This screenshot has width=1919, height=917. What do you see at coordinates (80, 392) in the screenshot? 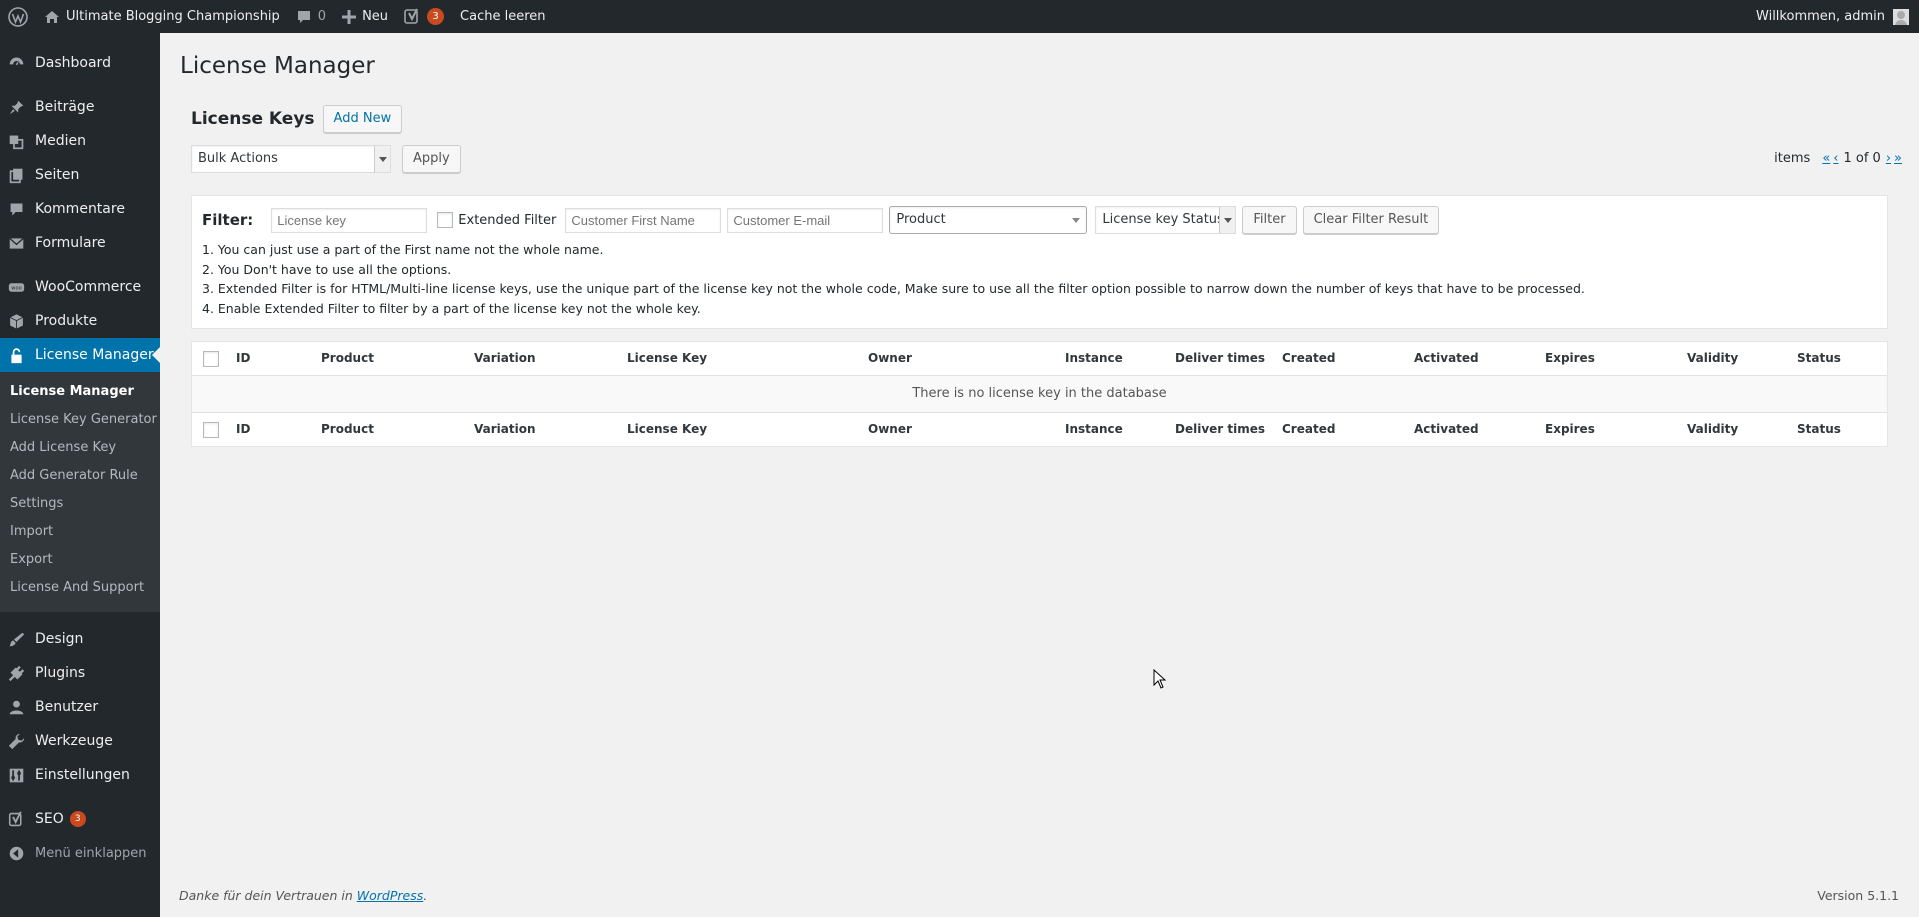
I see `submenu-license-manager: License Manager` at bounding box center [80, 392].